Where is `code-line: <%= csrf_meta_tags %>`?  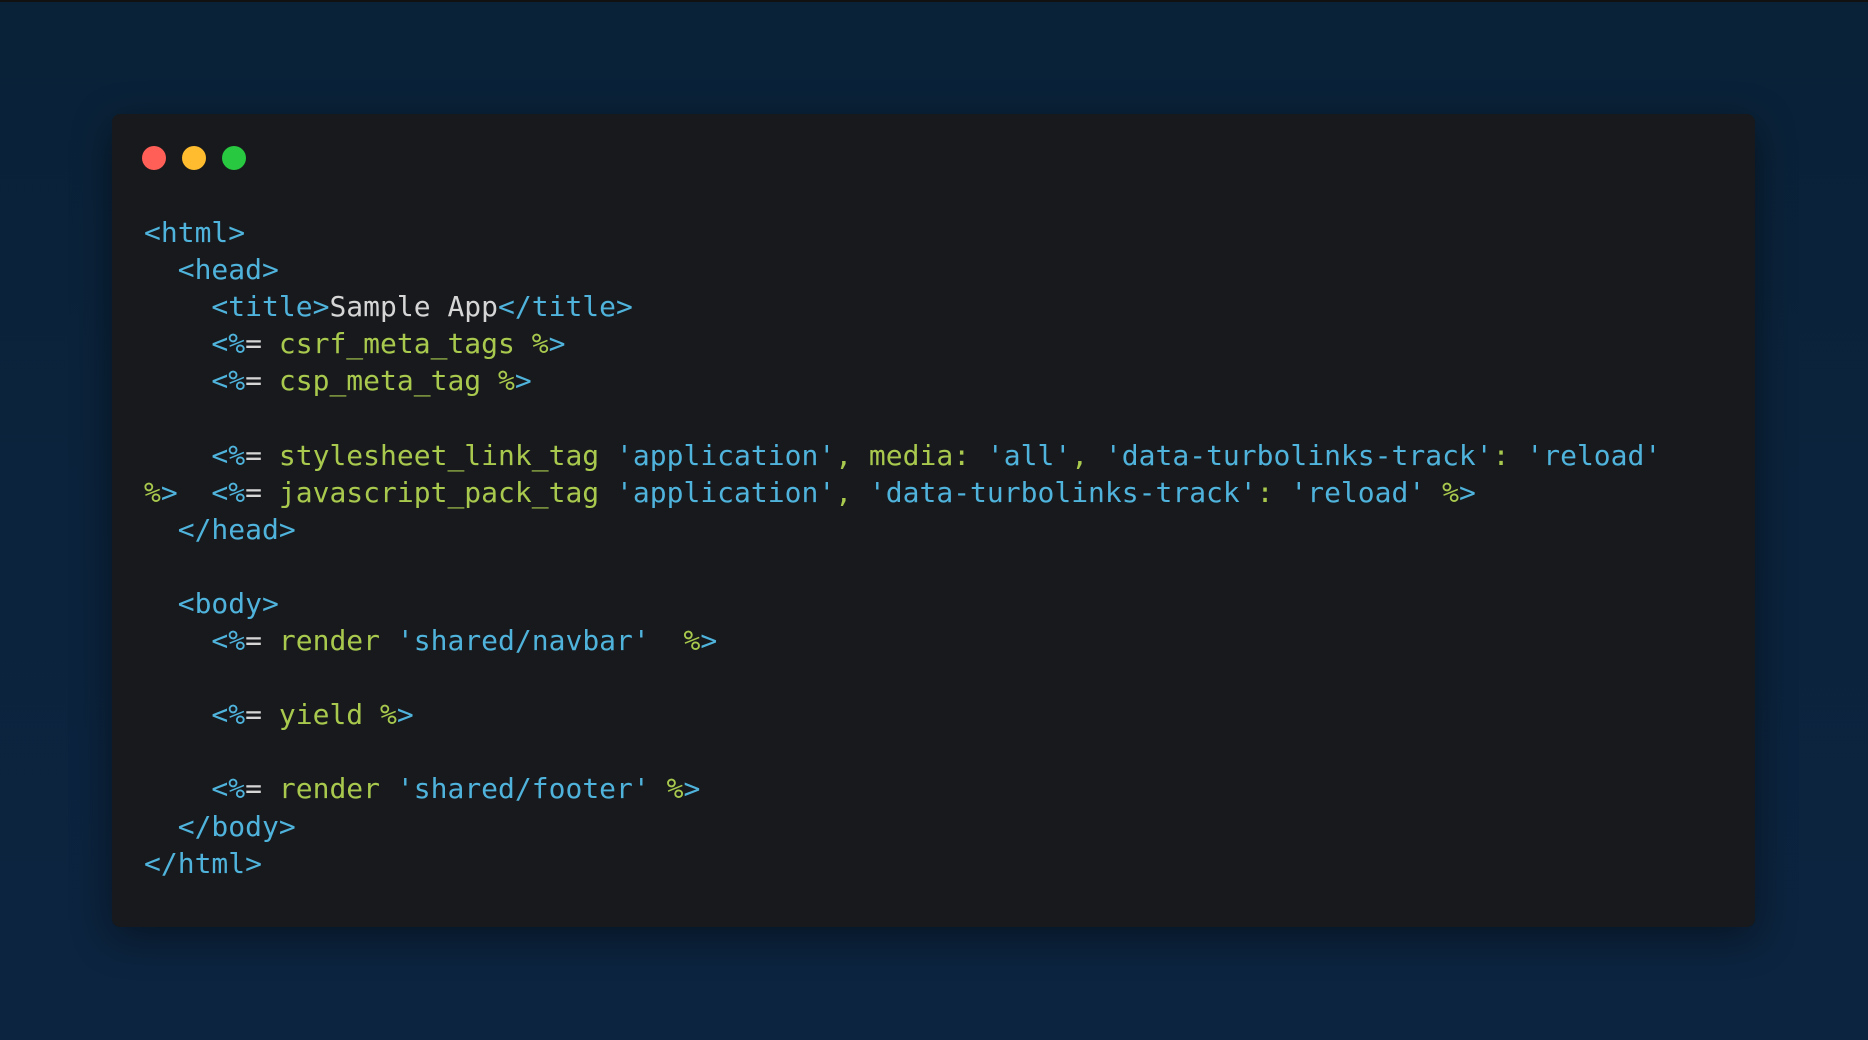
code-line: <%= csrf_meta_tags %> is located at coordinates (902, 343).